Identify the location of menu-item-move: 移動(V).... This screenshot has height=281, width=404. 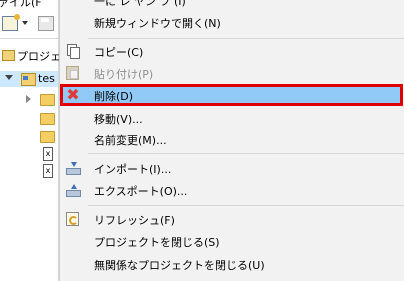
(232, 118).